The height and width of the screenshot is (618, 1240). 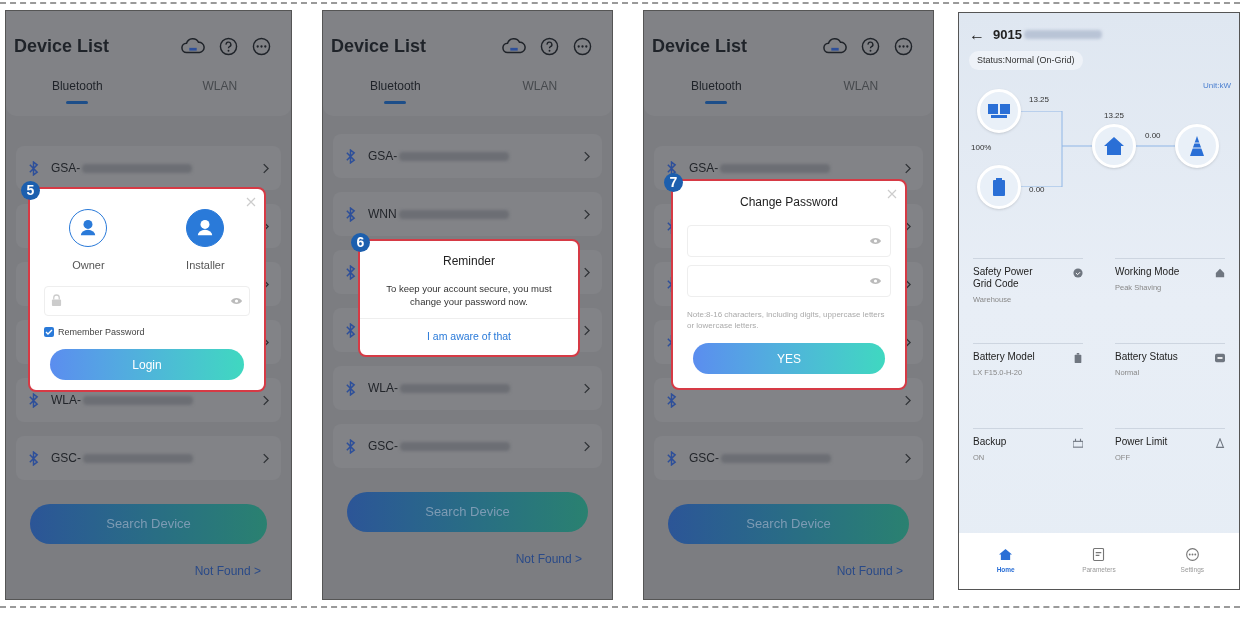 What do you see at coordinates (56, 300) in the screenshot?
I see `lock-icon` at bounding box center [56, 300].